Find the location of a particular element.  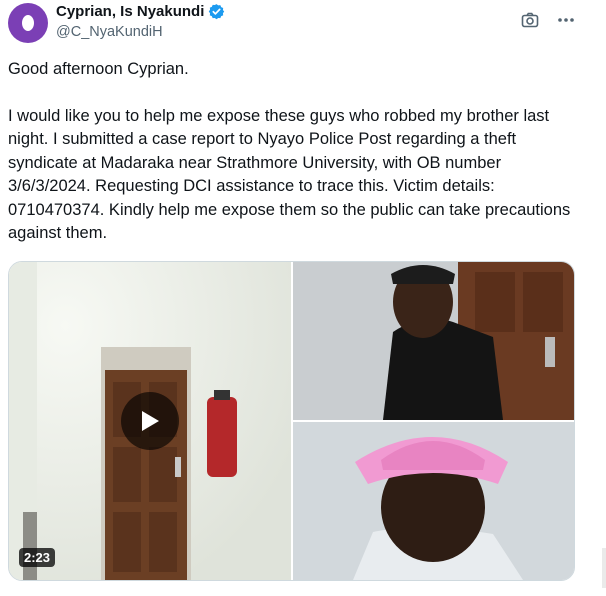

more-icon is located at coordinates (566, 20).